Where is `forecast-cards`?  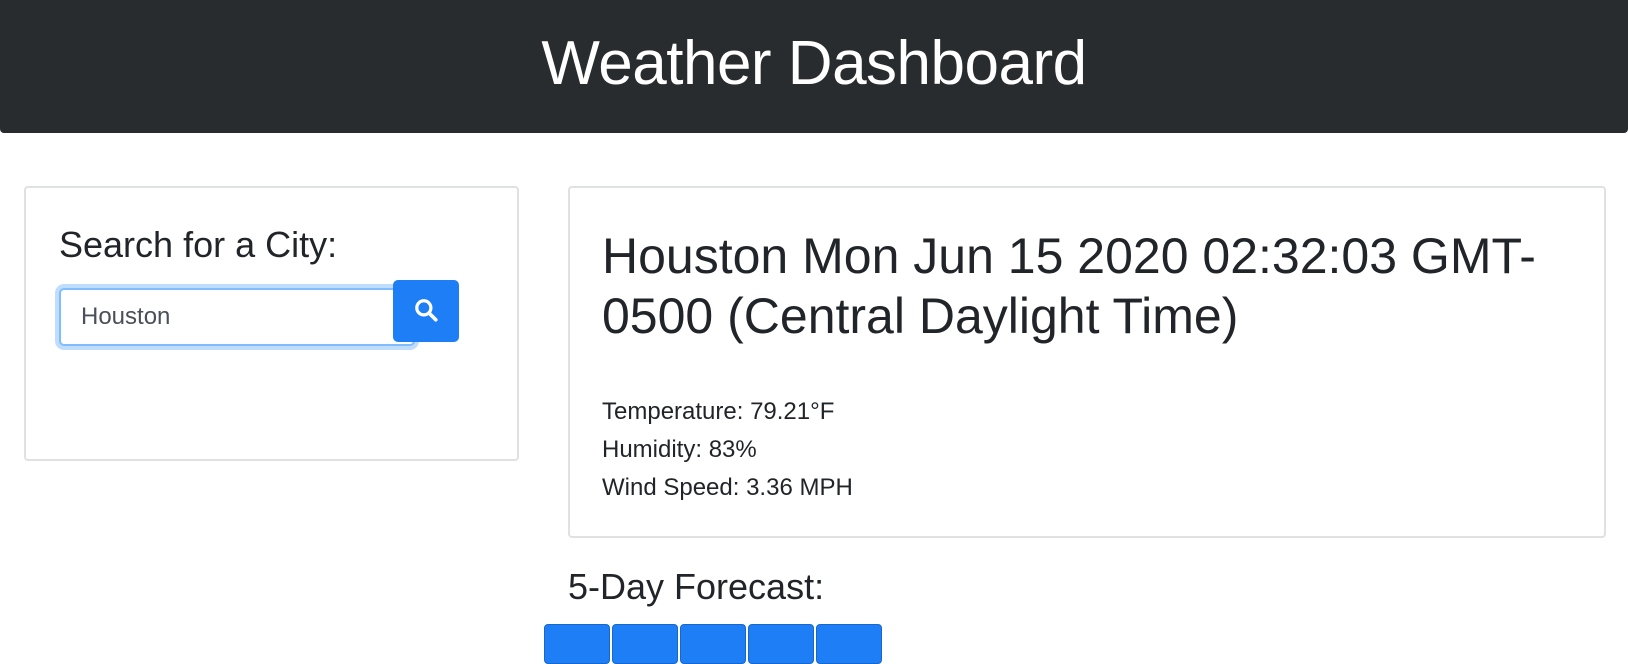 forecast-cards is located at coordinates (713, 644).